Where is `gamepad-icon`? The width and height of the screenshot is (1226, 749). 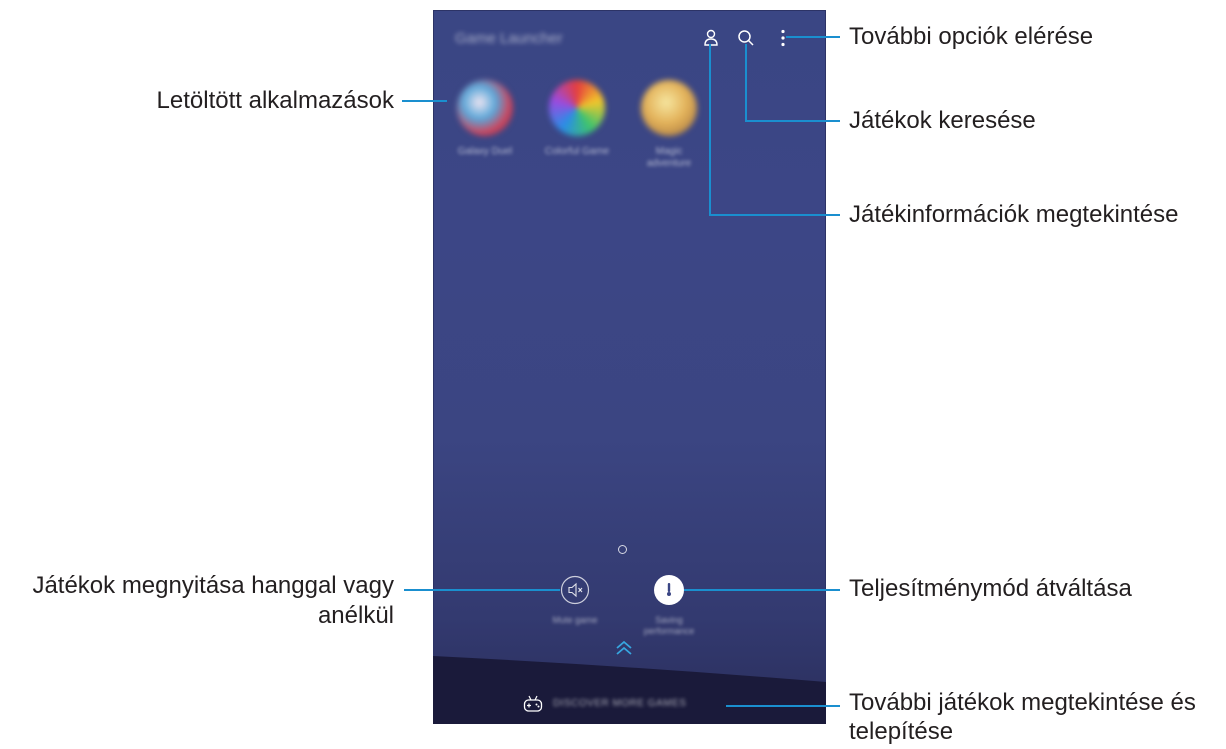
gamepad-icon is located at coordinates (533, 704).